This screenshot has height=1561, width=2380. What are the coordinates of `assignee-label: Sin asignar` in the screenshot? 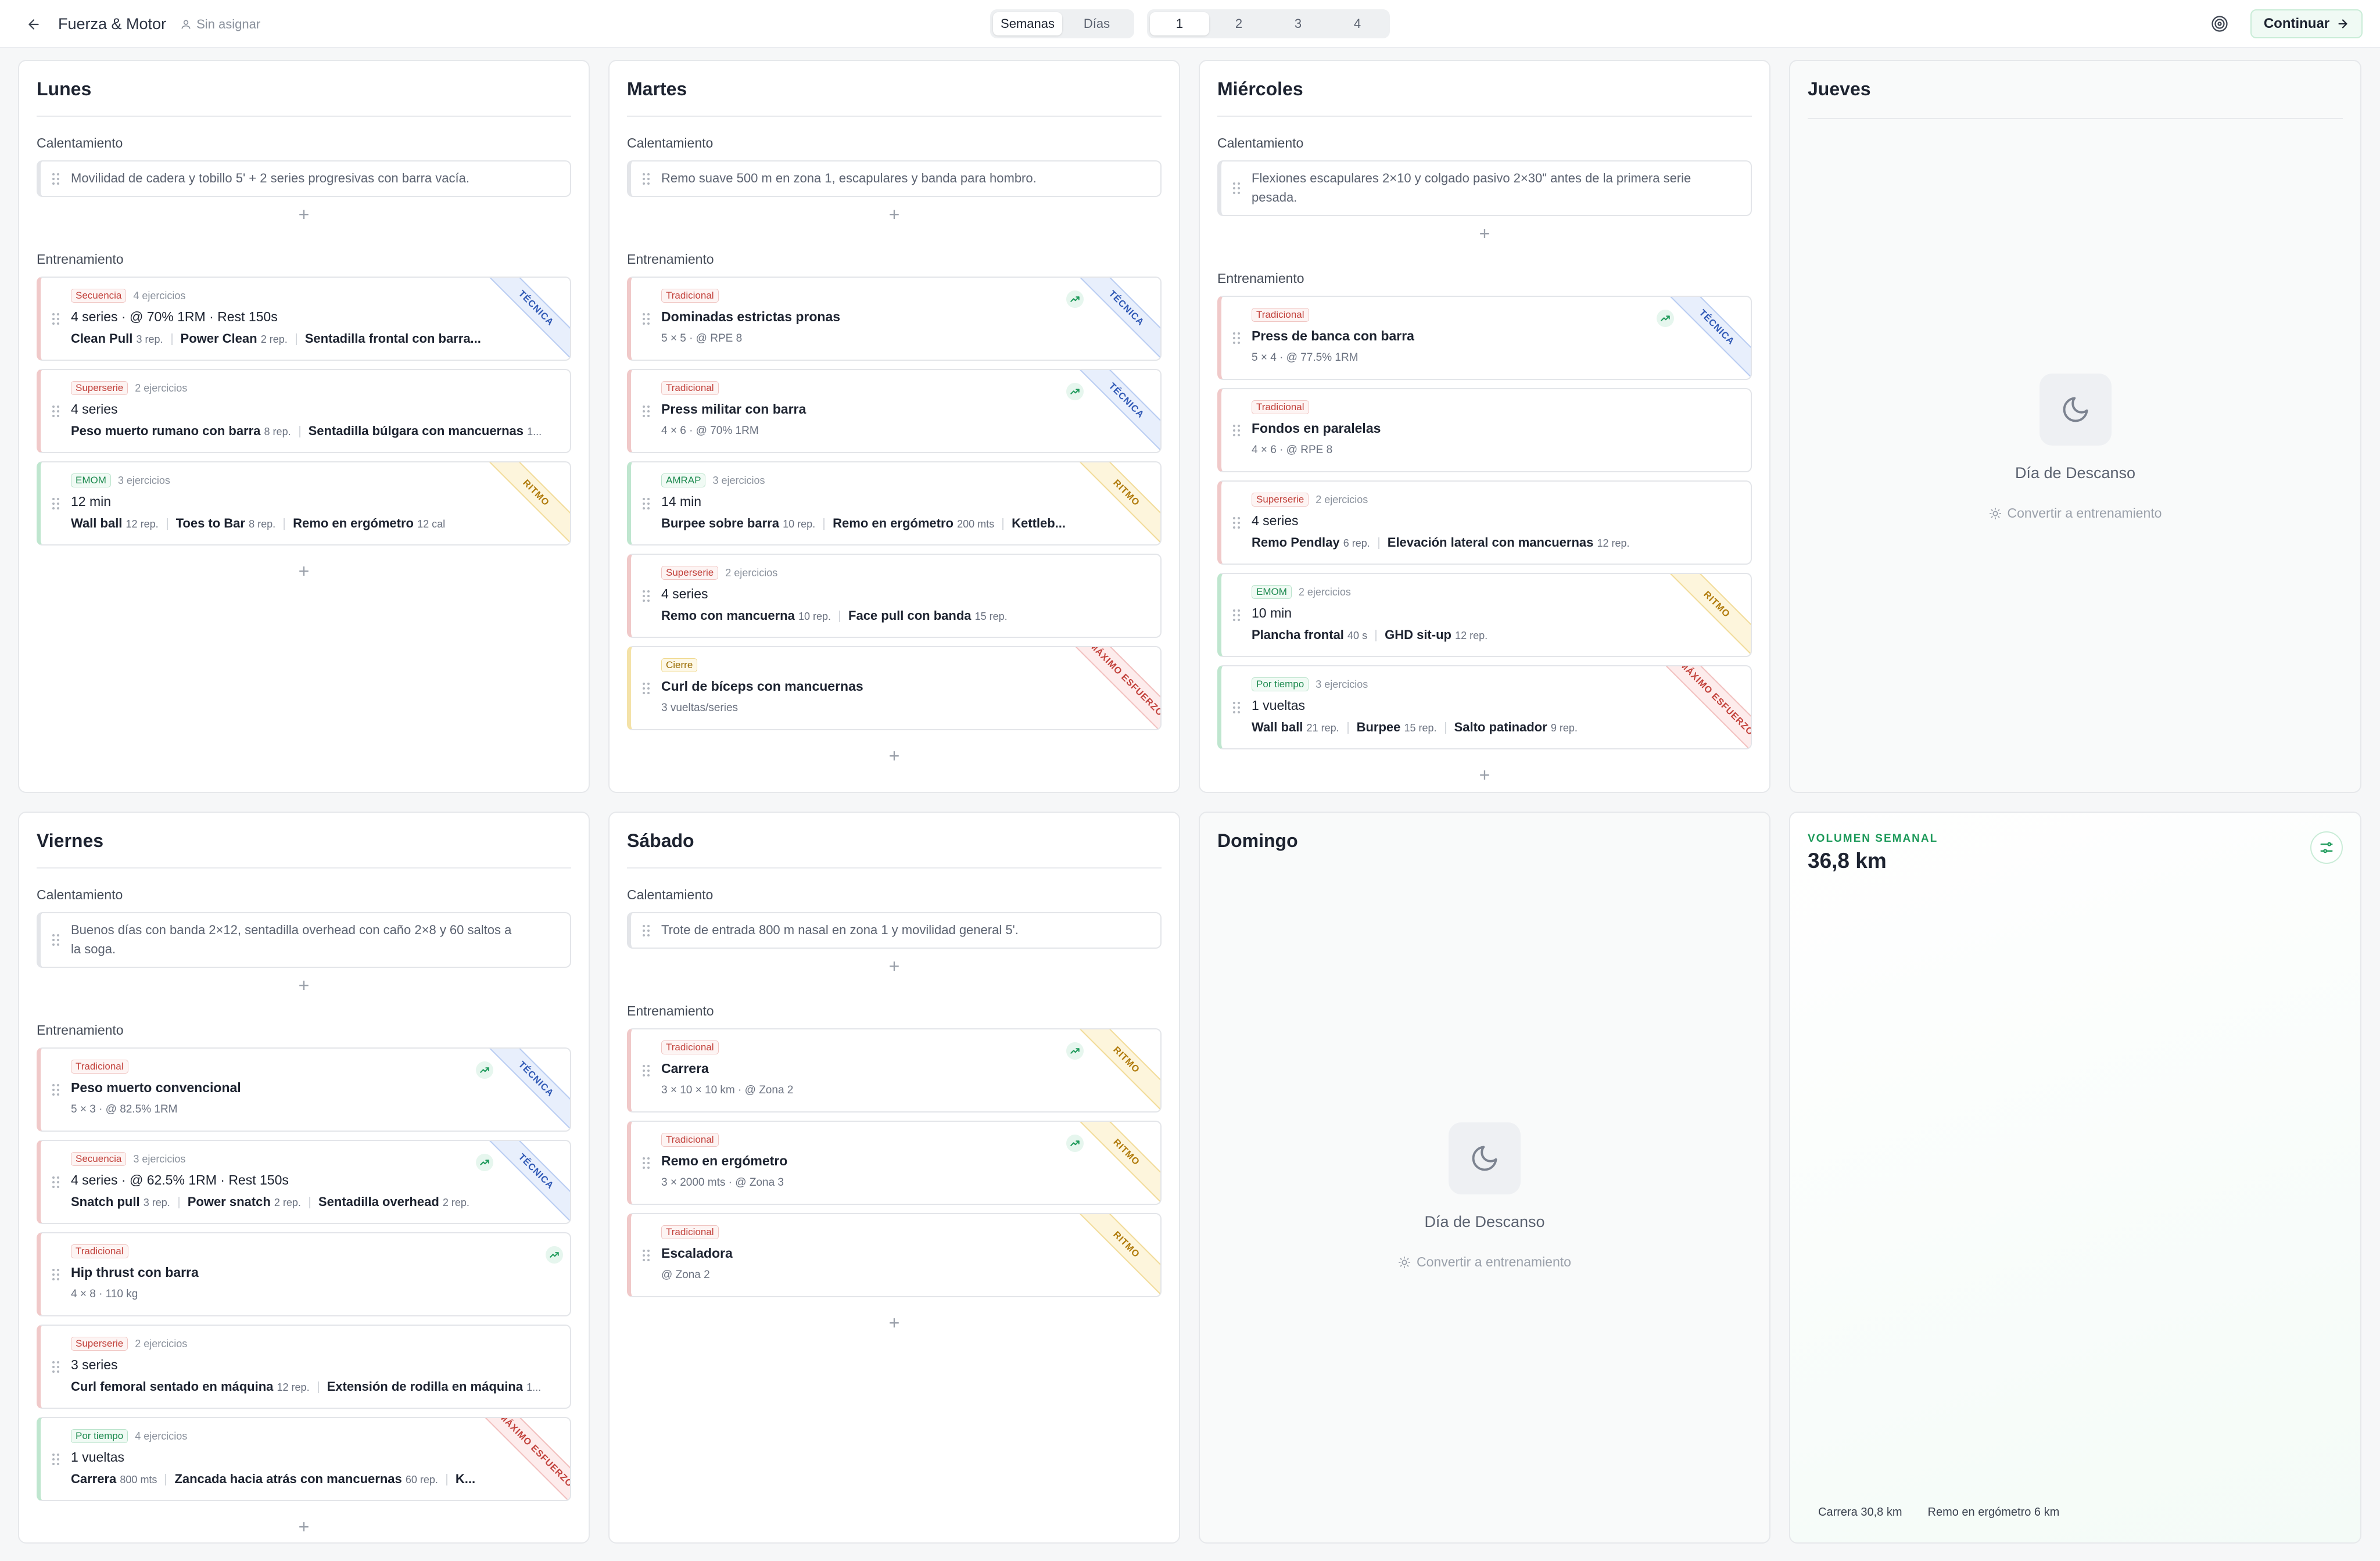 It's located at (228, 23).